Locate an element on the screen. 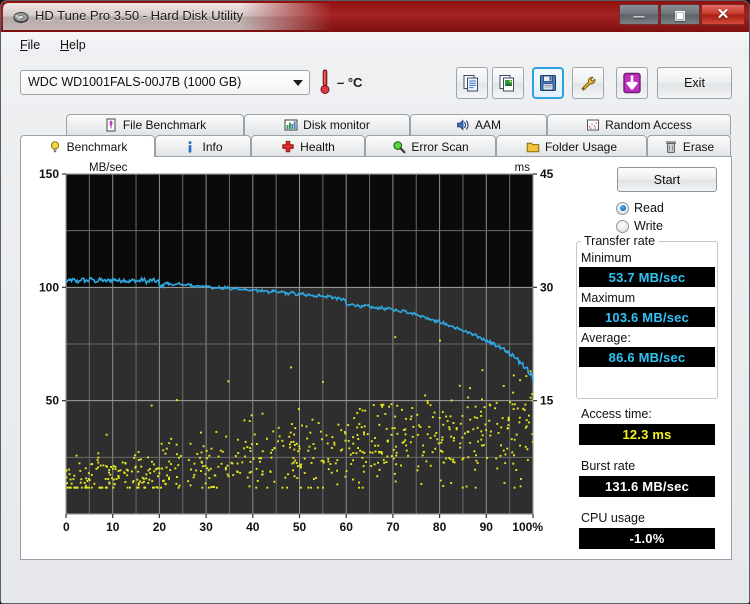 The image size is (750, 604). copy-image-icon is located at coordinates (508, 83).